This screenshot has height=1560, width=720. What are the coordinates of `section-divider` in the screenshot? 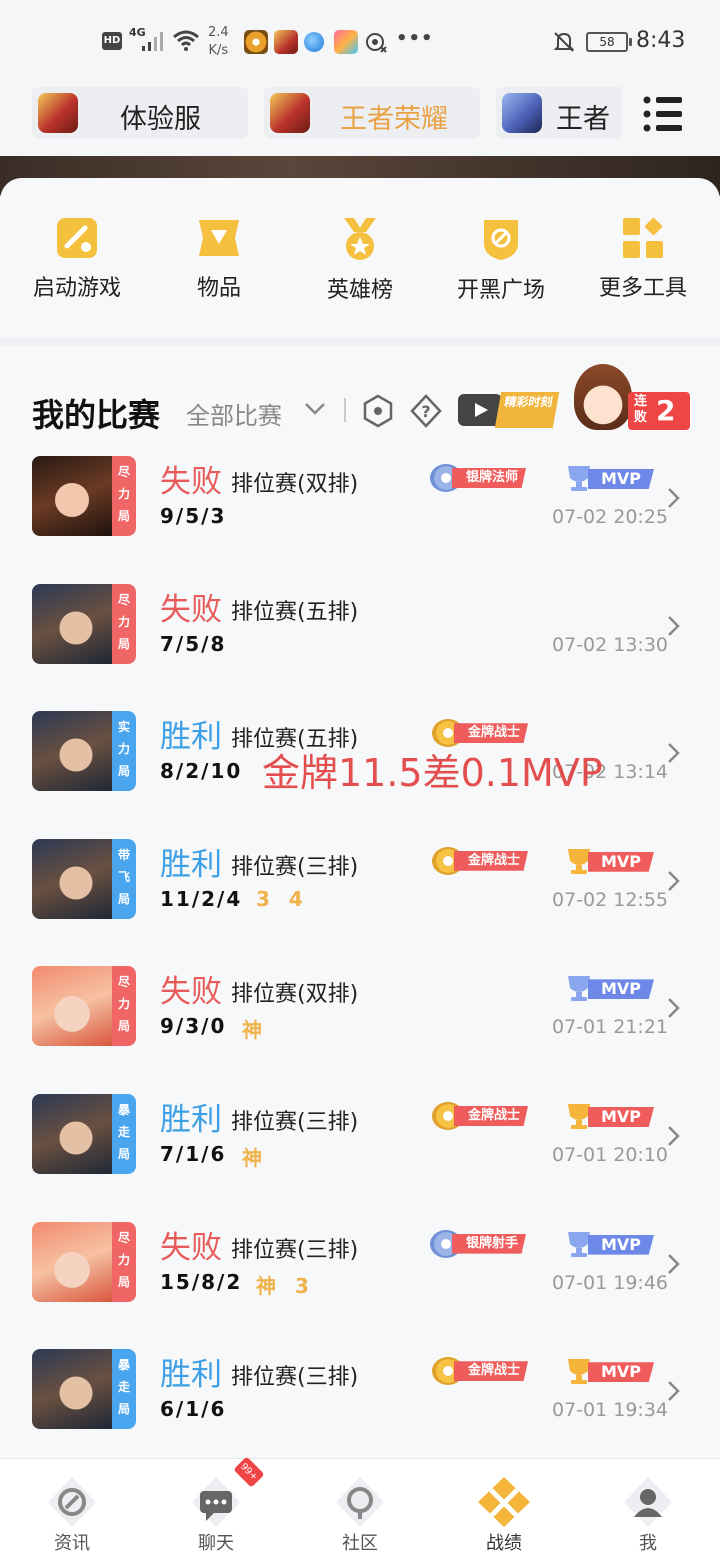 It's located at (360, 342).